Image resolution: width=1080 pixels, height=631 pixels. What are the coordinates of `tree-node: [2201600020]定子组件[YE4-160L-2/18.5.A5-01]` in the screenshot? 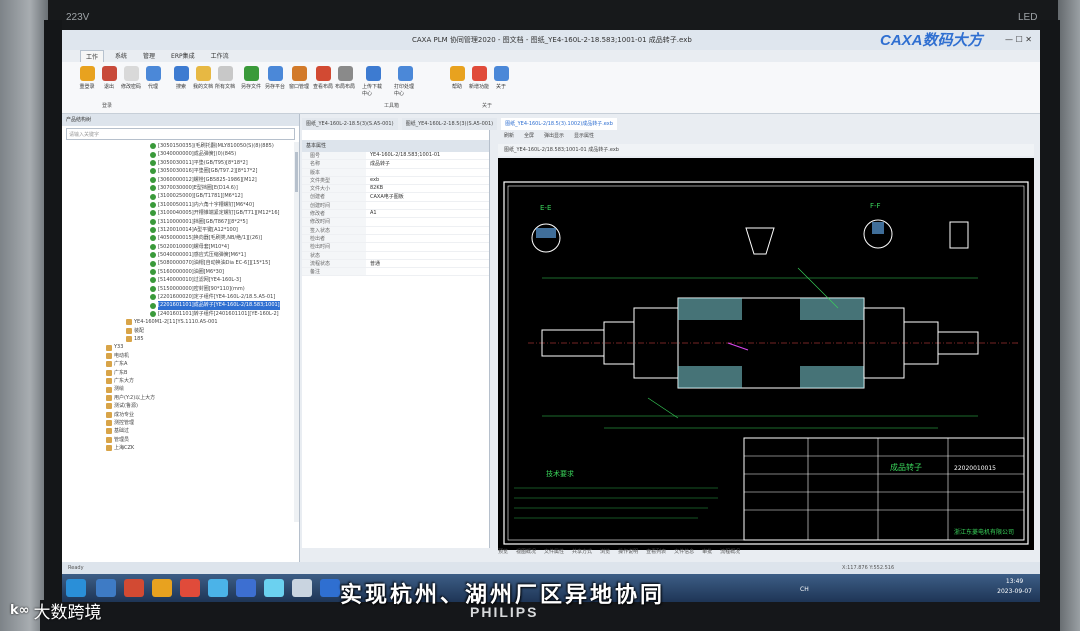 It's located at (180, 297).